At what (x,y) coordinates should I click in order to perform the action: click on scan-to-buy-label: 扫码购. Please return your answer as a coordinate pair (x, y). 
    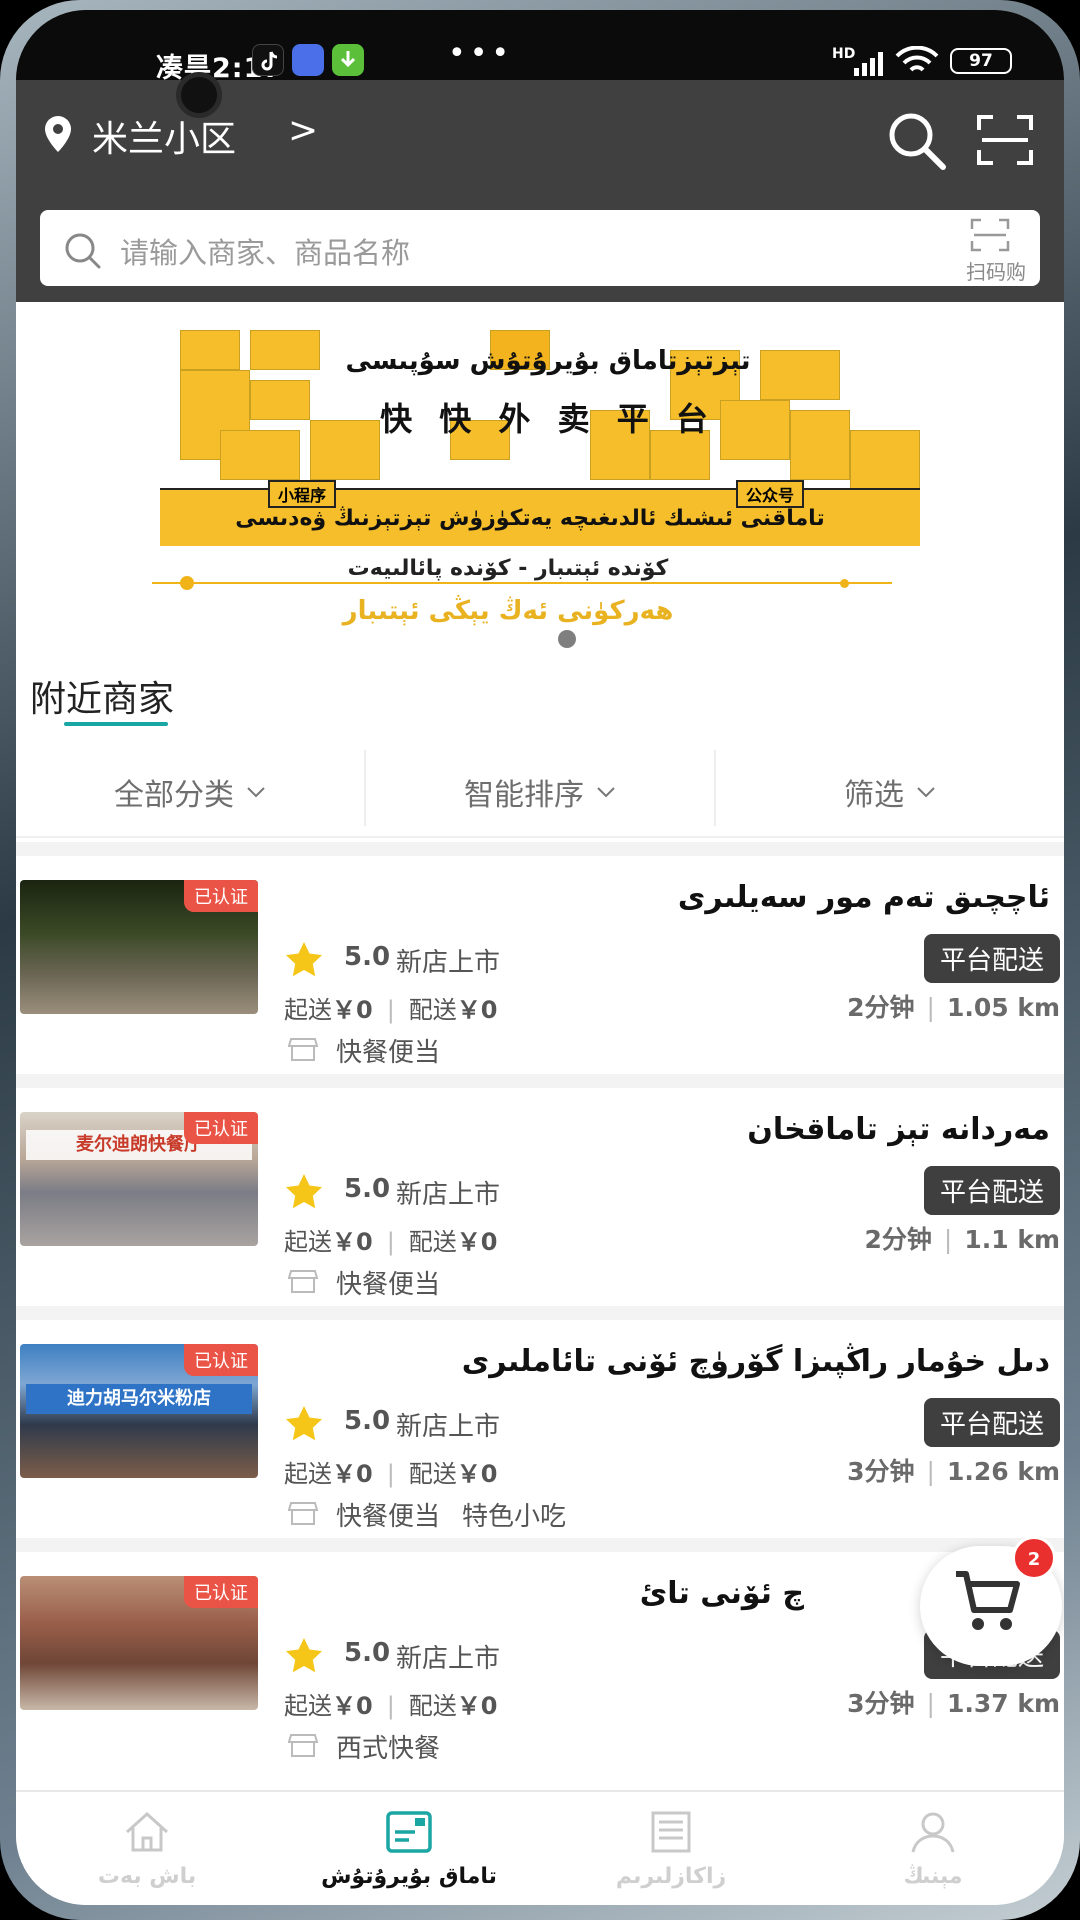
    Looking at the image, I should click on (996, 270).